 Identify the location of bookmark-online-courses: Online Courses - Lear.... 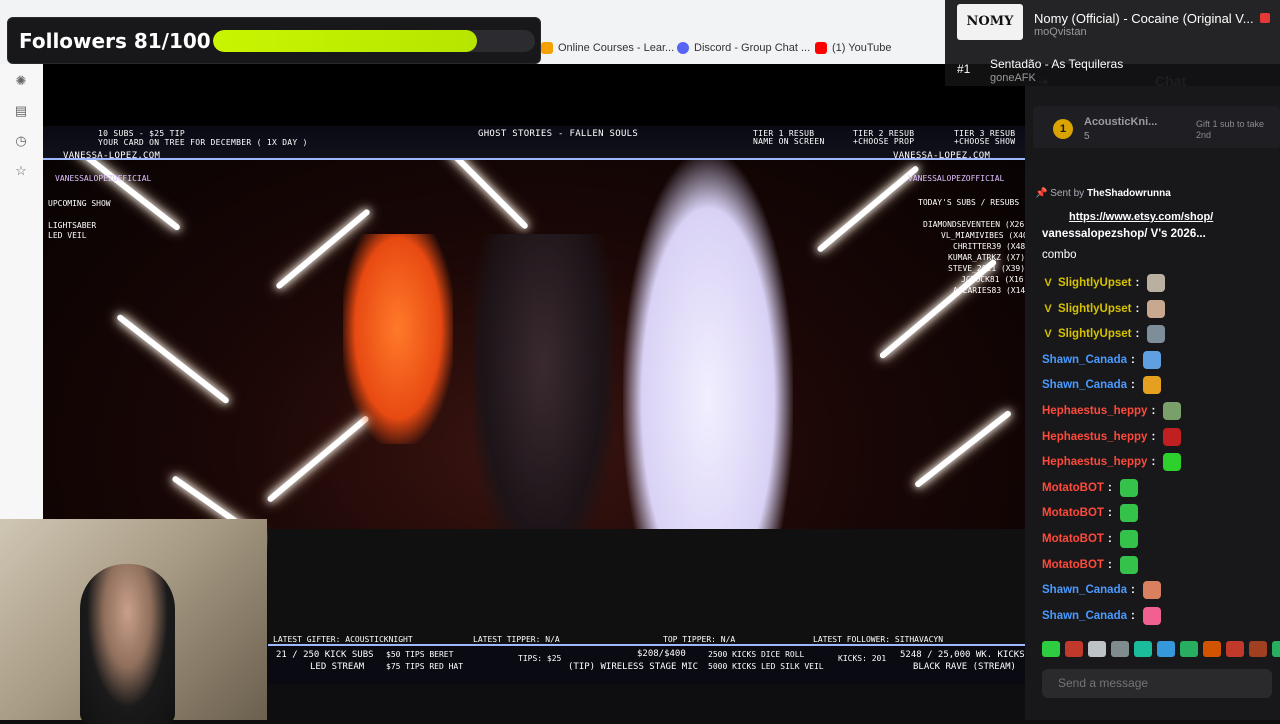
(607, 48).